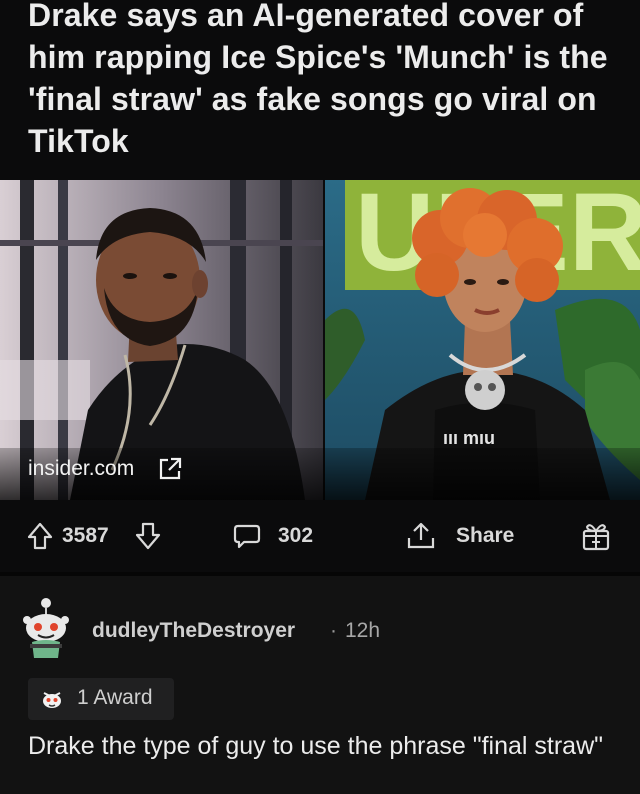  I want to click on award-icon, so click(52, 699).